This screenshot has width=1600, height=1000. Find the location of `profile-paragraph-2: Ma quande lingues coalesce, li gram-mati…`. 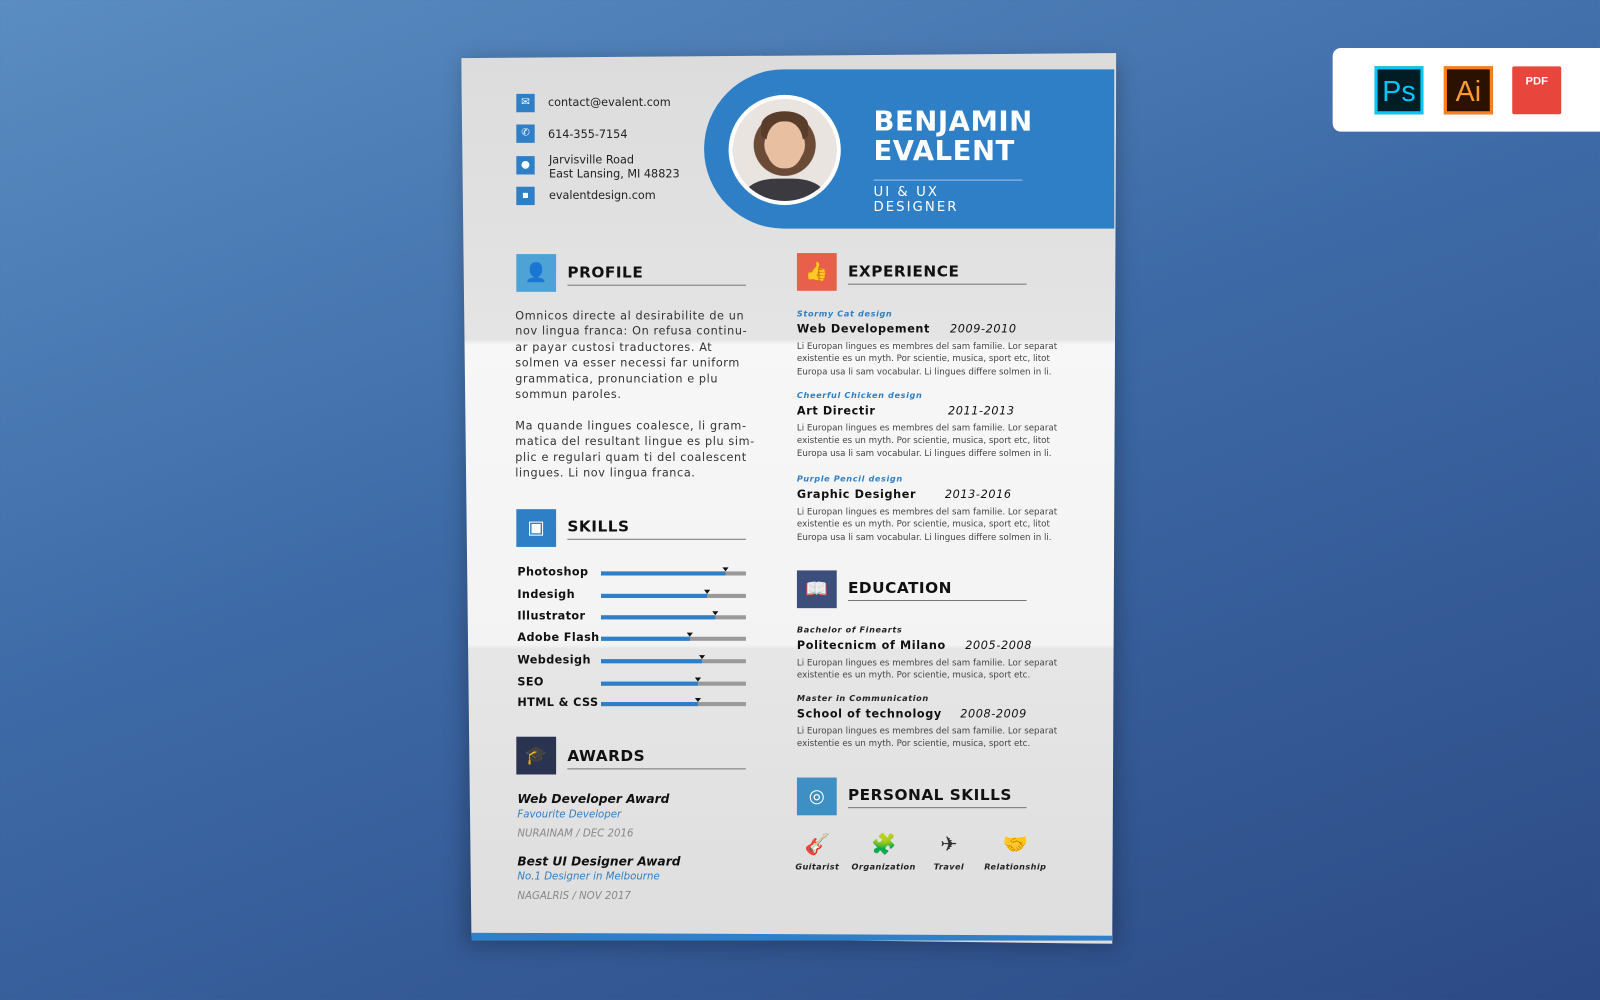

profile-paragraph-2: Ma quande lingues coalesce, li gram-mati… is located at coordinates (635, 449).